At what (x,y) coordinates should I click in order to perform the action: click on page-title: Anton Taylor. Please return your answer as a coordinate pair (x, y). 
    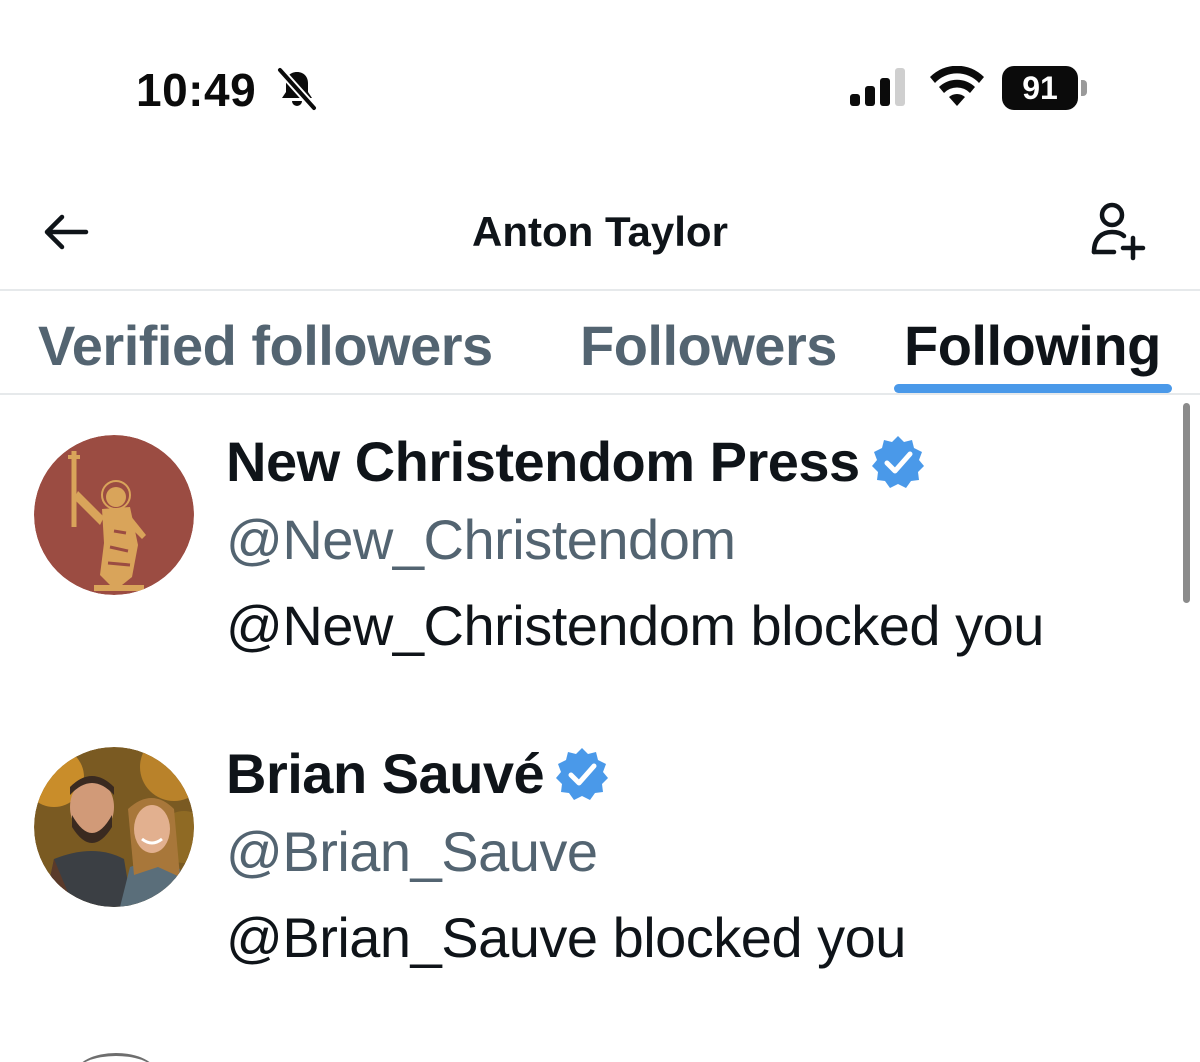
    Looking at the image, I should click on (600, 231).